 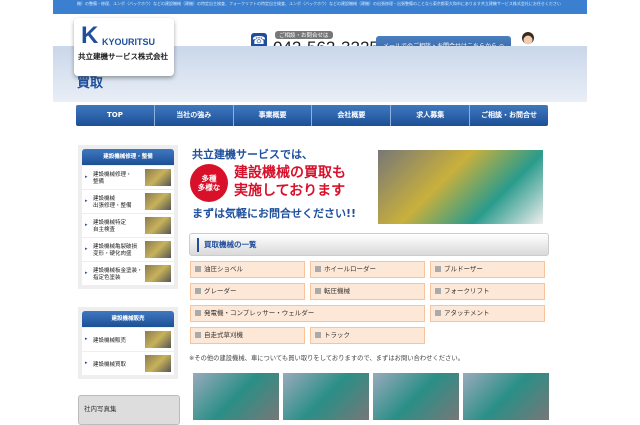 I want to click on sidebar-heading: 建設機械販売, so click(x=128, y=319).